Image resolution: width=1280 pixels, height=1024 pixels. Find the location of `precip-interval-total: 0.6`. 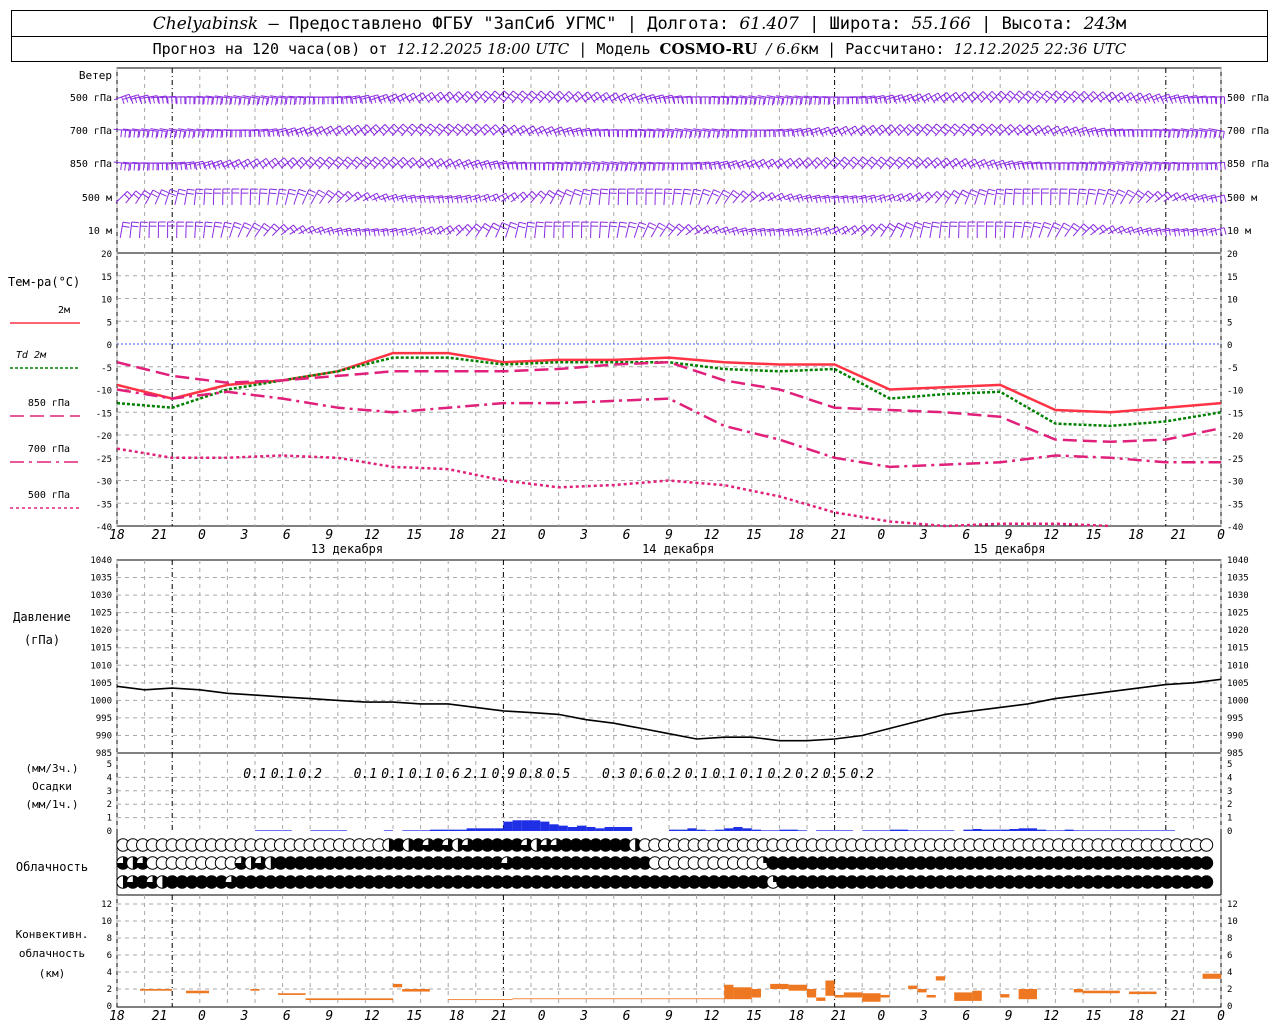

precip-interval-total: 0.6 is located at coordinates (642, 774).